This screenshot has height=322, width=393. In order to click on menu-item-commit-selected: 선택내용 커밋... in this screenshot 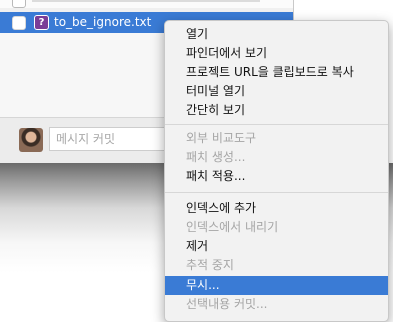, I will do `click(227, 304)`.